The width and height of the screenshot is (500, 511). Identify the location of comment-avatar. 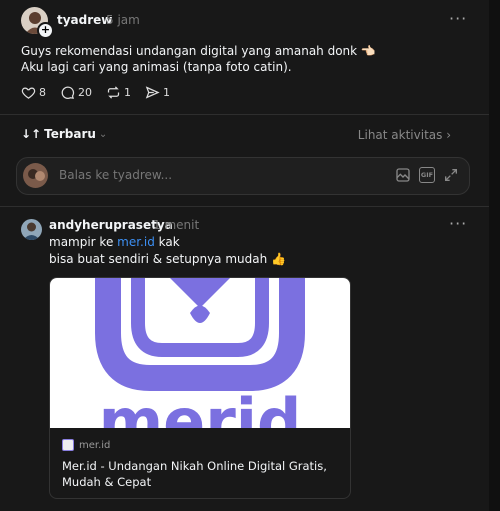
(31, 229).